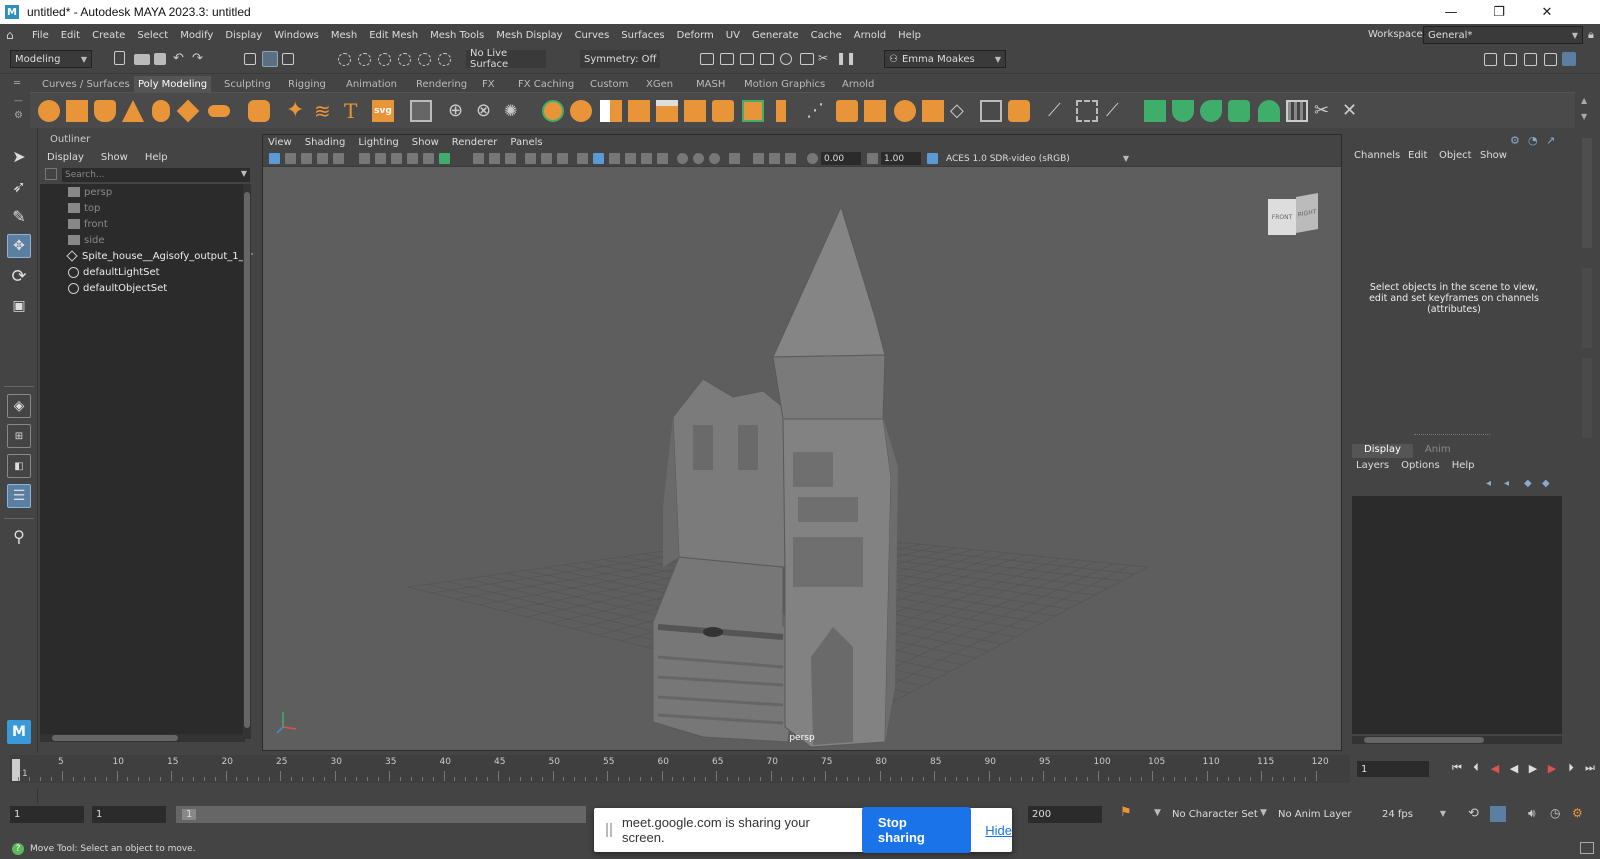  I want to click on single-perspective-layout-icon: ◈, so click(19, 406).